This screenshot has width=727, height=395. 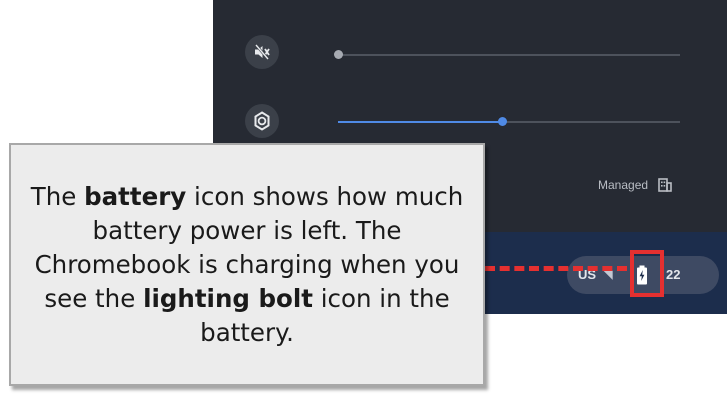 What do you see at coordinates (509, 121) in the screenshot?
I see `brightness-slider` at bounding box center [509, 121].